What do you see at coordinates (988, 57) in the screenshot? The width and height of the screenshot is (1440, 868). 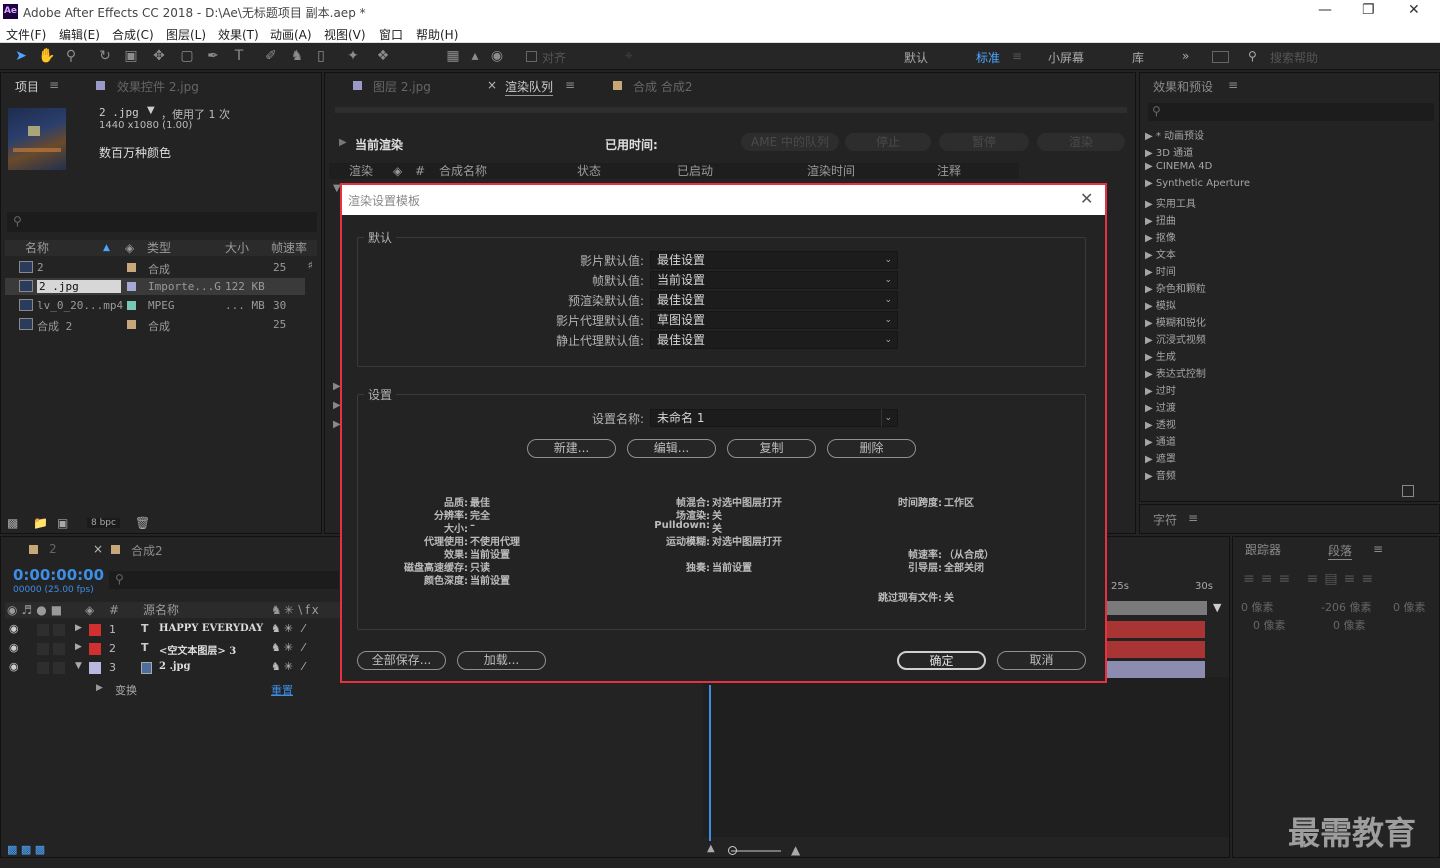 I see `workspace-standard: 标准` at bounding box center [988, 57].